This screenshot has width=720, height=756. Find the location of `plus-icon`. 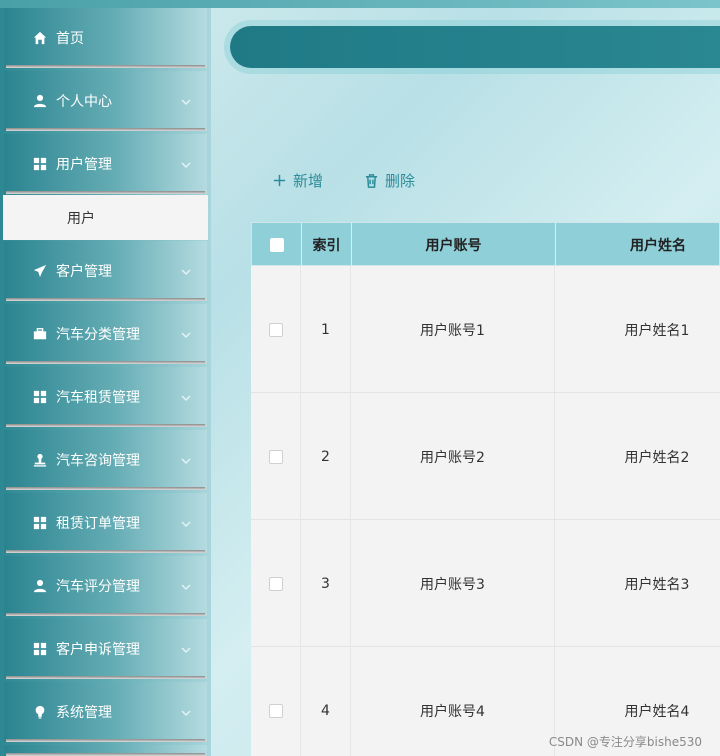

plus-icon is located at coordinates (279, 180).